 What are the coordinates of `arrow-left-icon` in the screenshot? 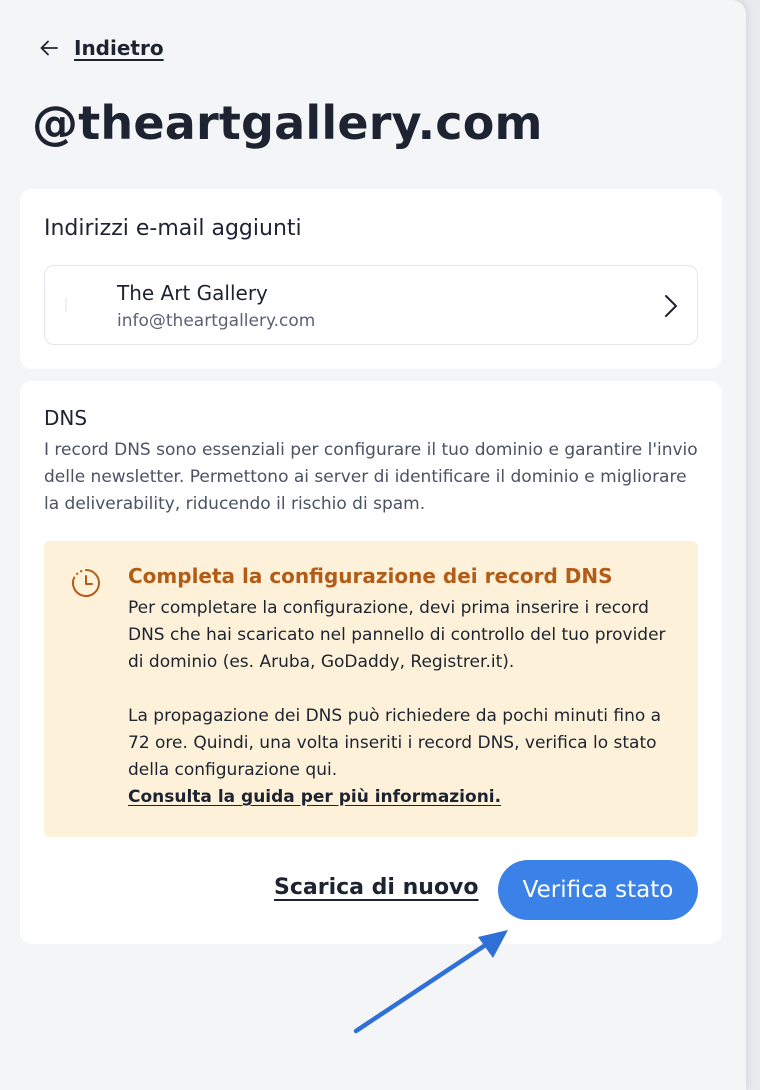 It's located at (49, 48).